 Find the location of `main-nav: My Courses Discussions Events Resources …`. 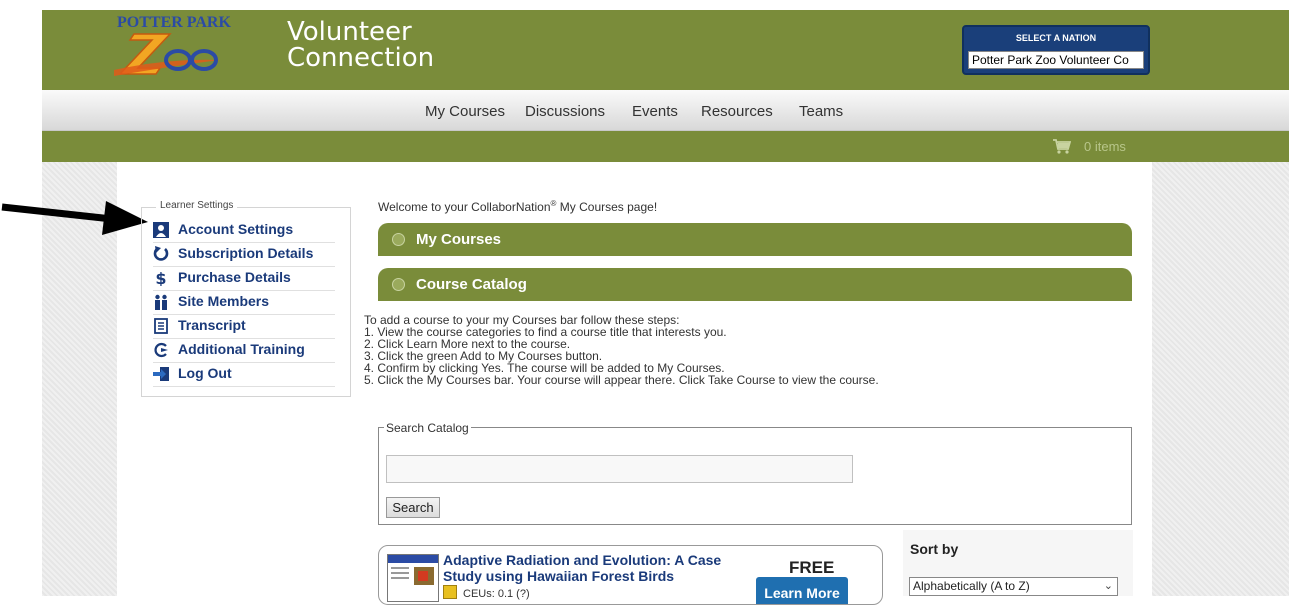

main-nav: My Courses Discussions Events Resources … is located at coordinates (665, 110).